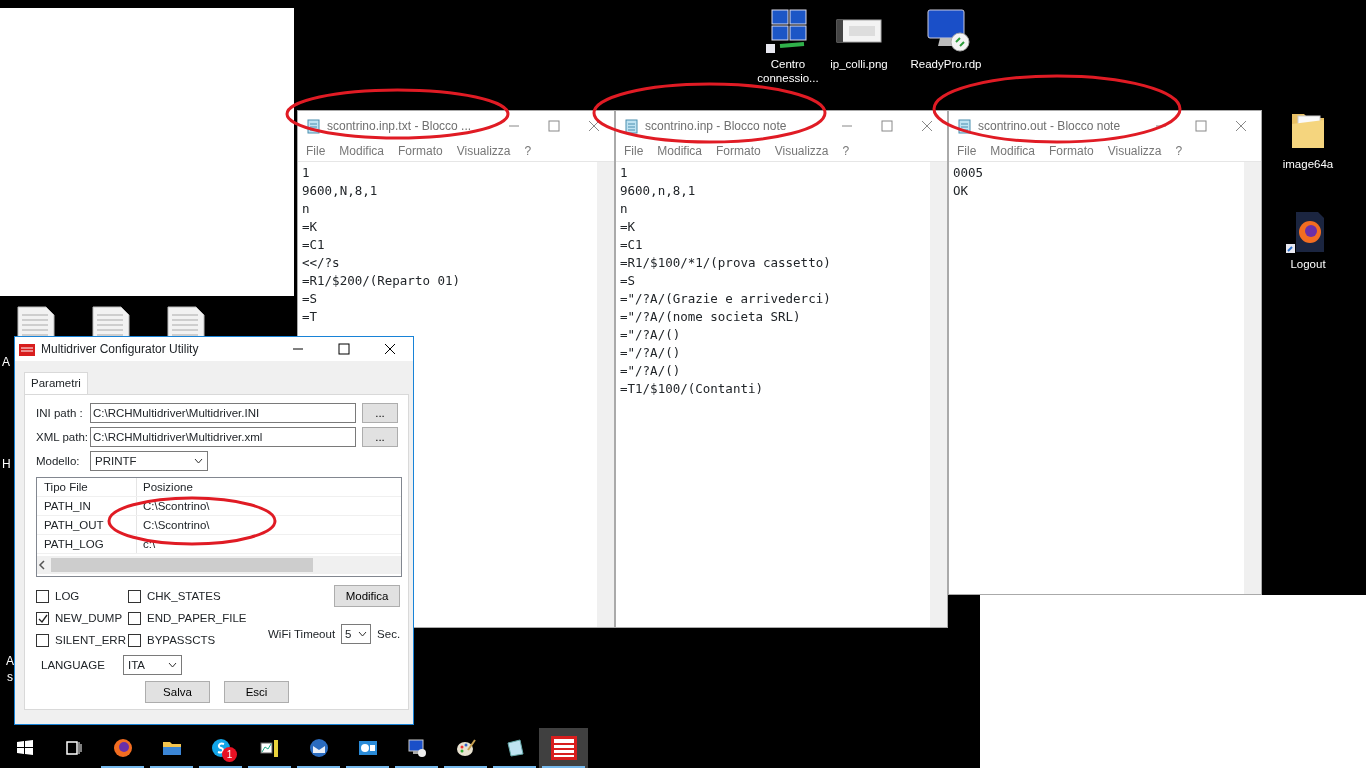 This screenshot has width=1366, height=768. I want to click on text-line: OK, so click(961, 191).